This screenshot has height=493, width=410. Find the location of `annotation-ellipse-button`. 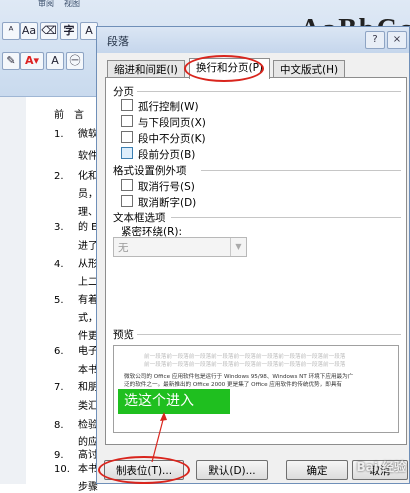

annotation-ellipse-button is located at coordinates (144, 470).